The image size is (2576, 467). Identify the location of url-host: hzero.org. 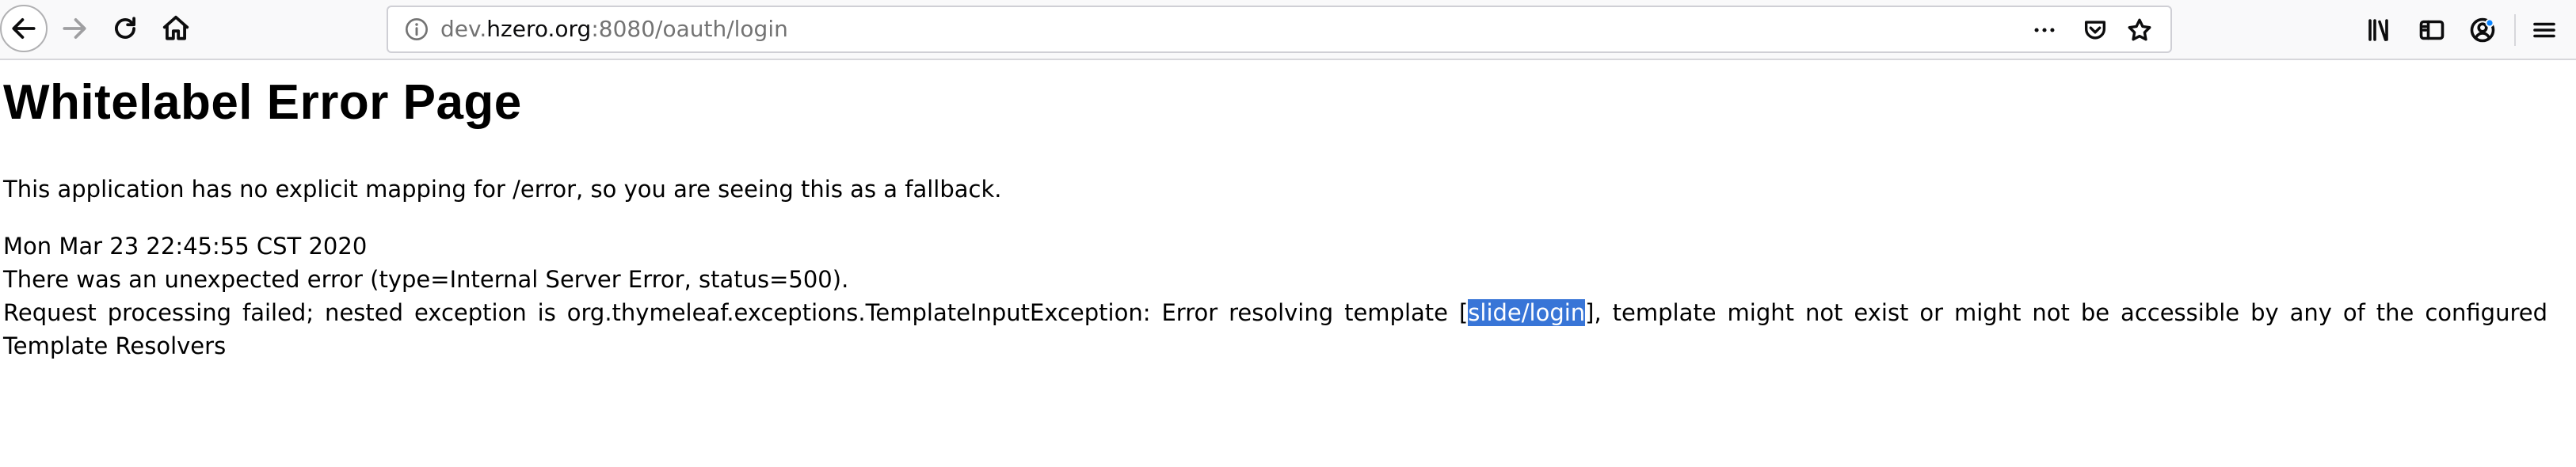
(539, 29).